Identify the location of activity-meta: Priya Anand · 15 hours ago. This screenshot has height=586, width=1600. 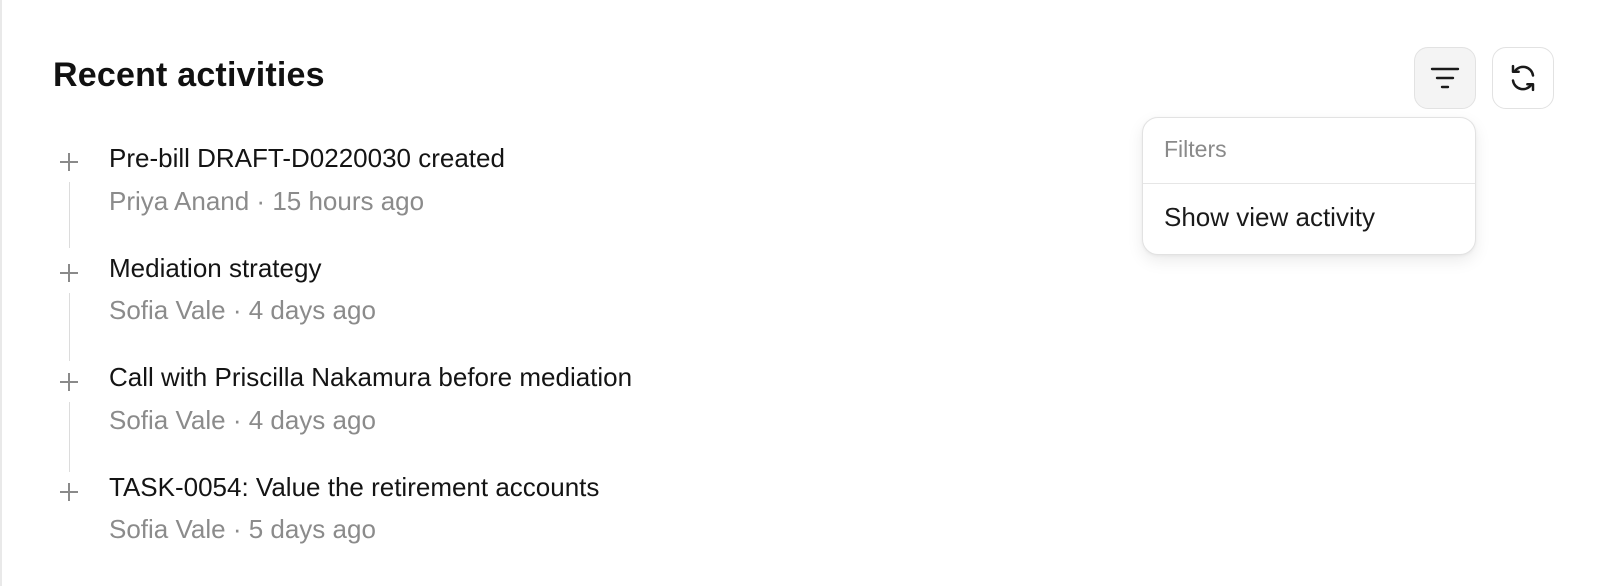
(267, 201).